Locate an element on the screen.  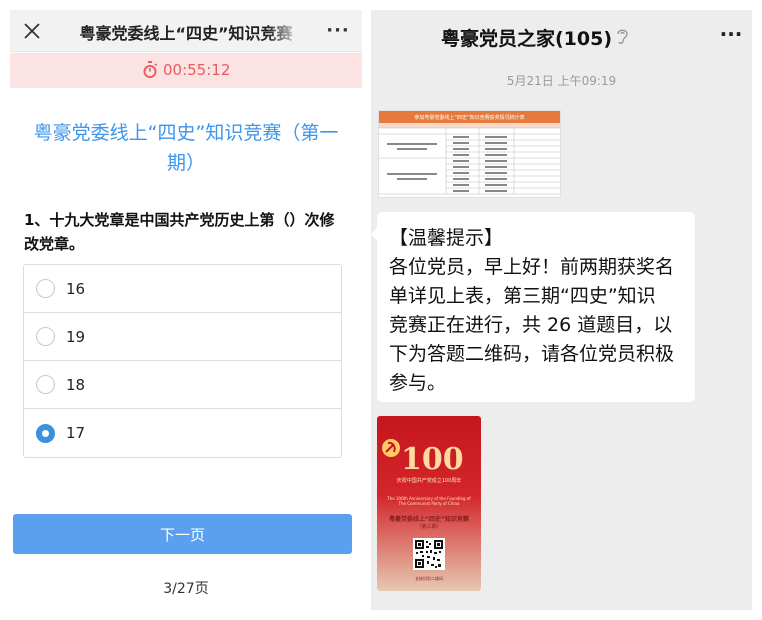
message-line: 竞赛正在进行，共 26 道题目，以 is located at coordinates (531, 325).